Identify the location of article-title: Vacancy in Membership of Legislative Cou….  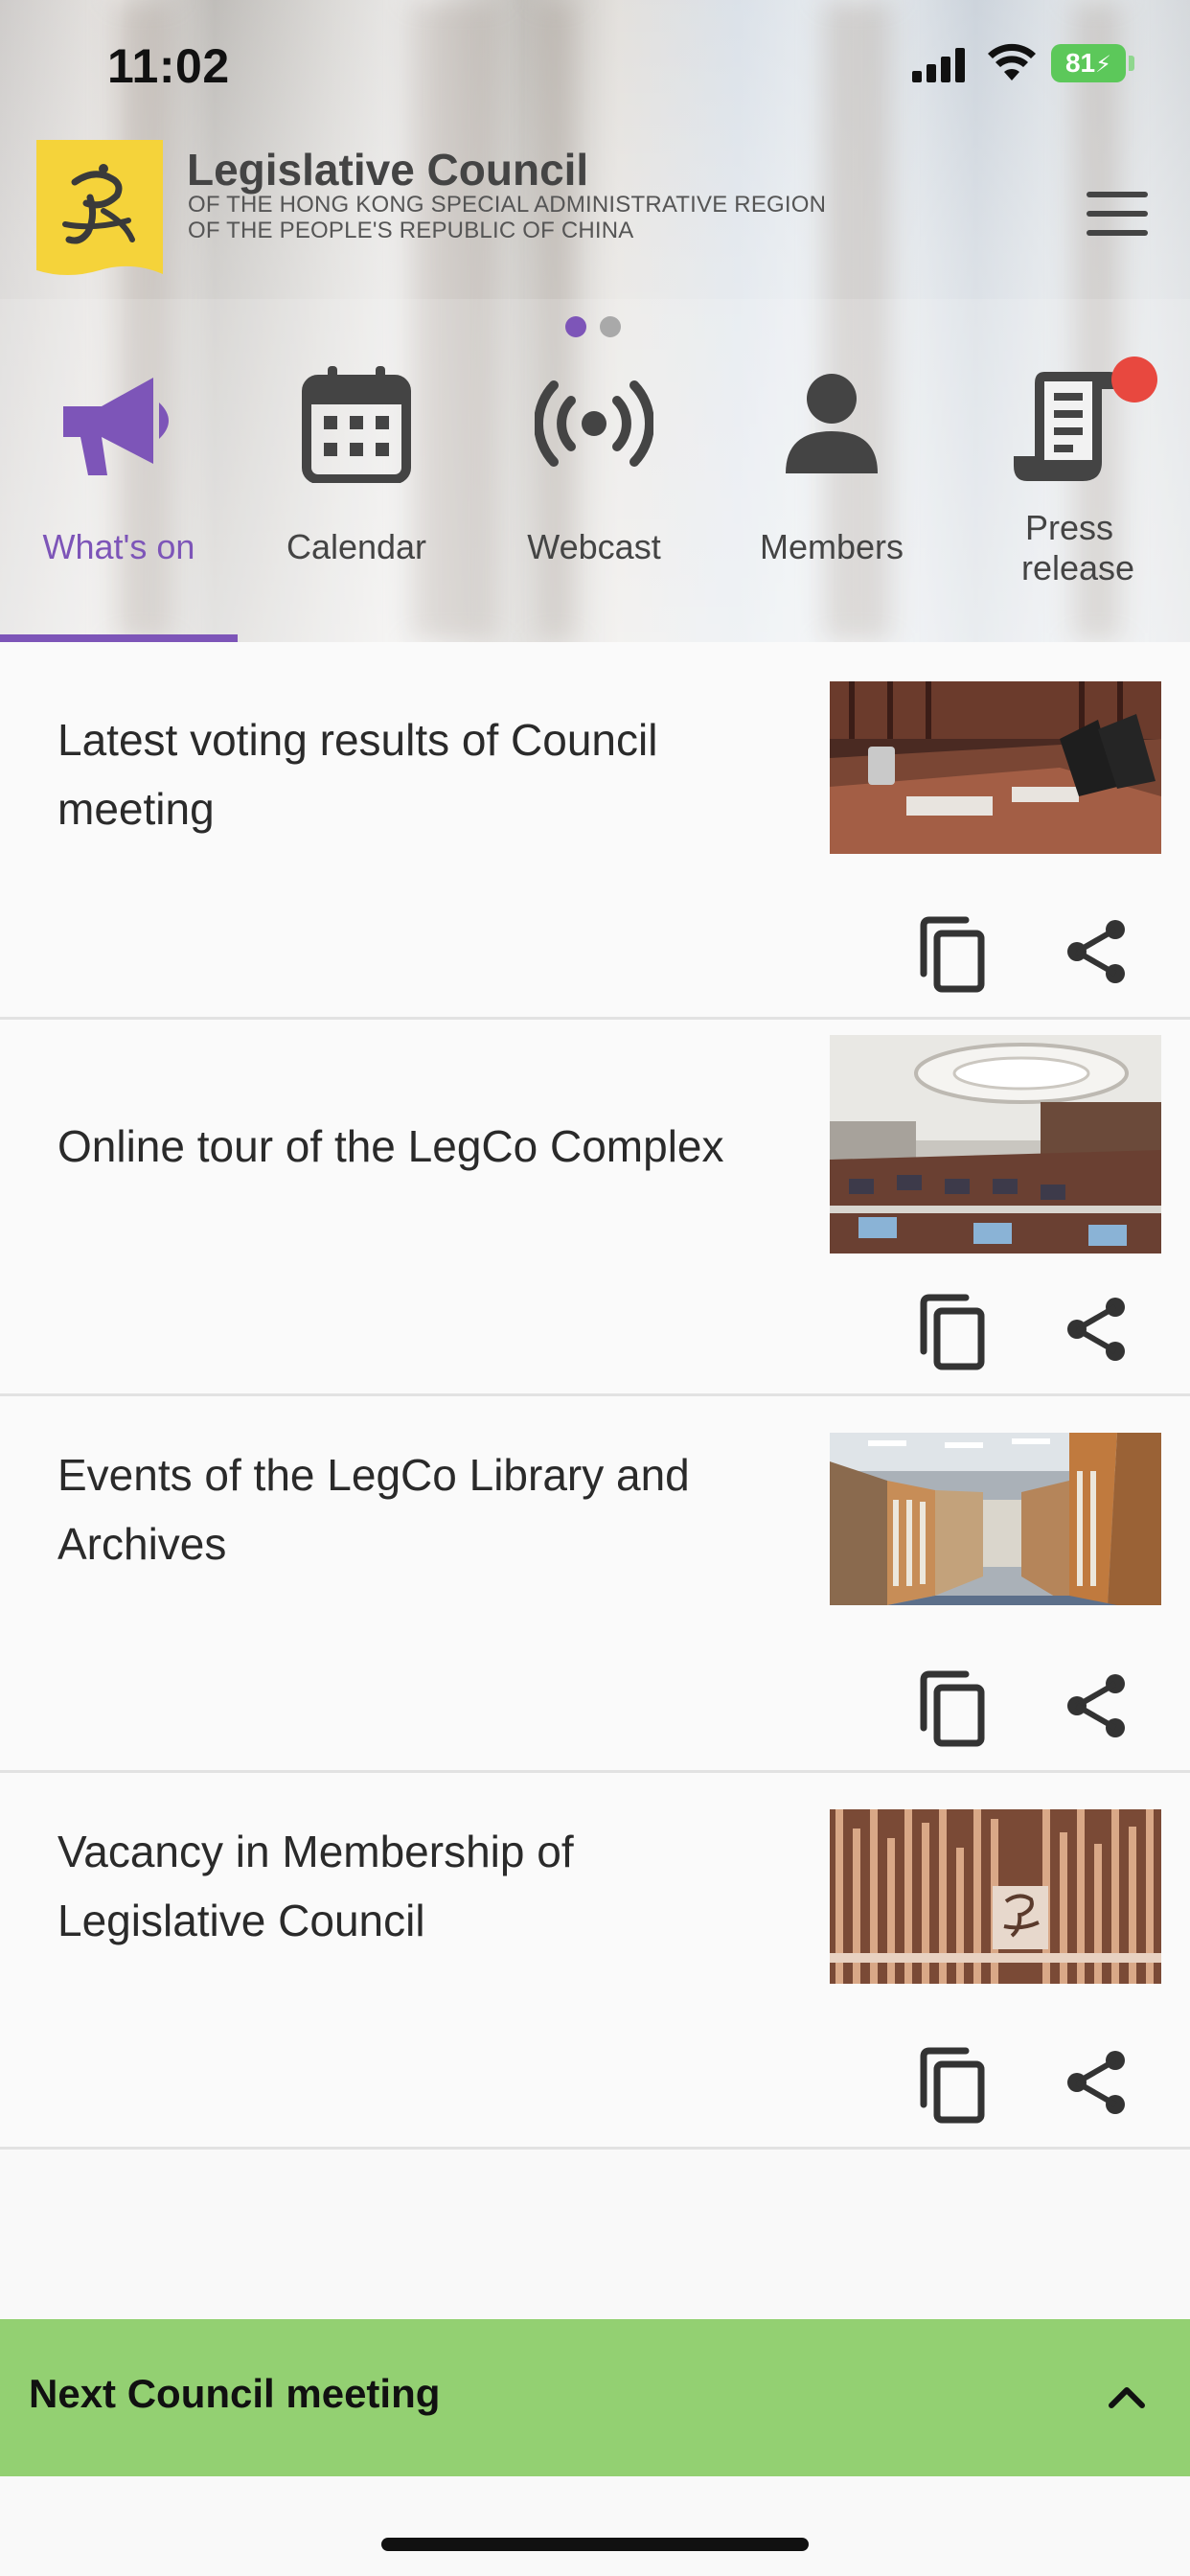
(421, 1886).